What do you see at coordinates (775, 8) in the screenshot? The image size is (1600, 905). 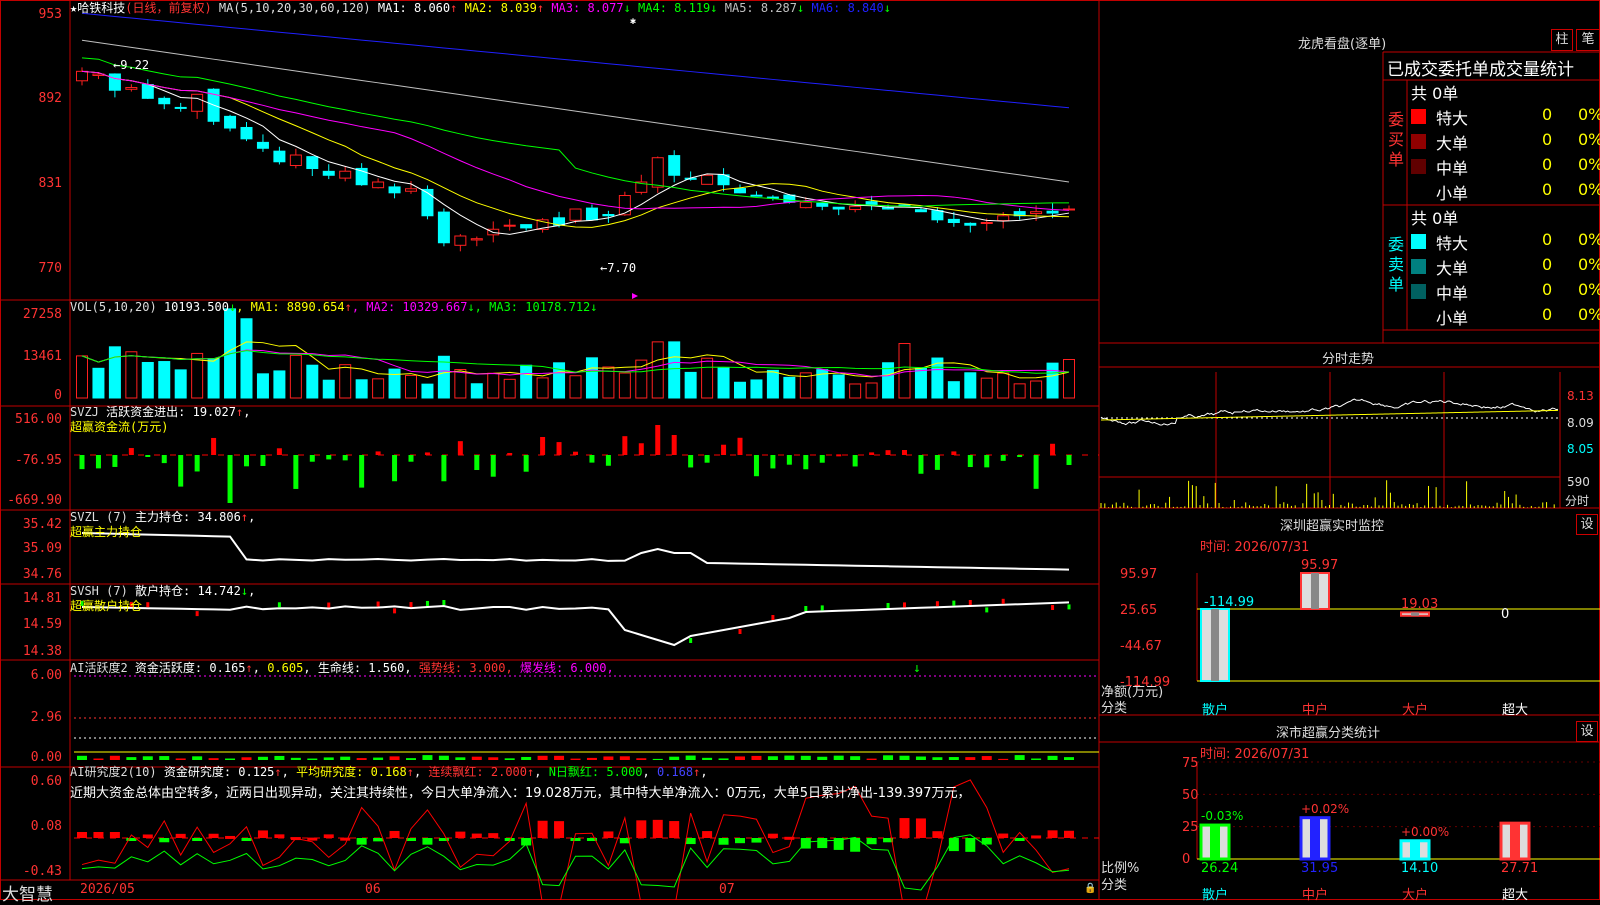 I see `ma-value: 8.287` at bounding box center [775, 8].